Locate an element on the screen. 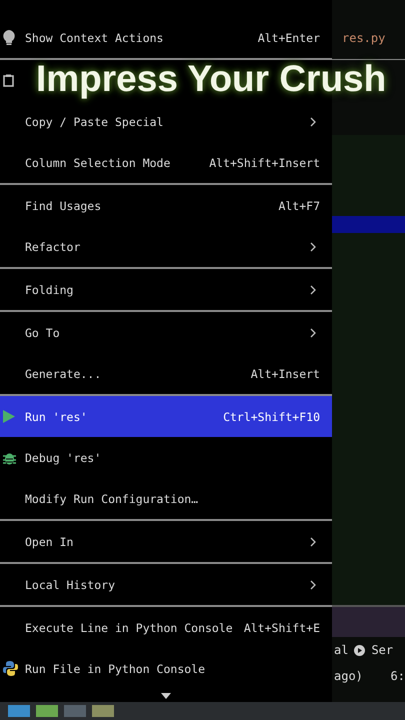 This screenshot has height=720, width=405. status-text: 6: is located at coordinates (397, 676).